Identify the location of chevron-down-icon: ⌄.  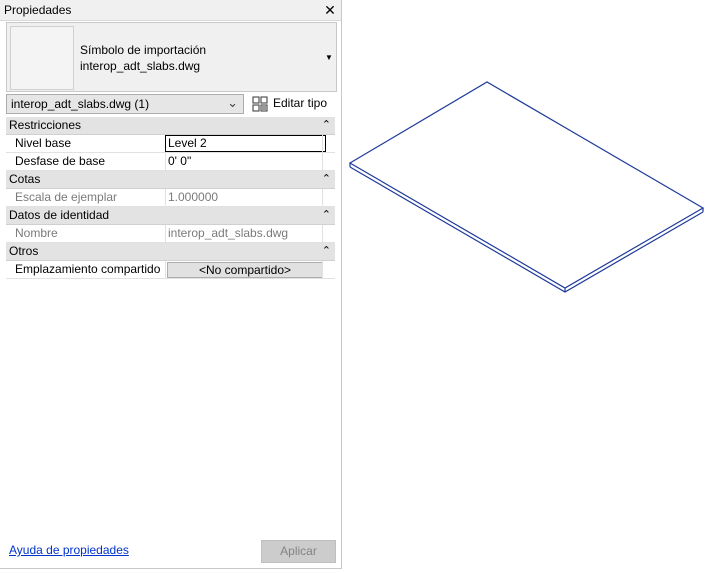
(232, 102).